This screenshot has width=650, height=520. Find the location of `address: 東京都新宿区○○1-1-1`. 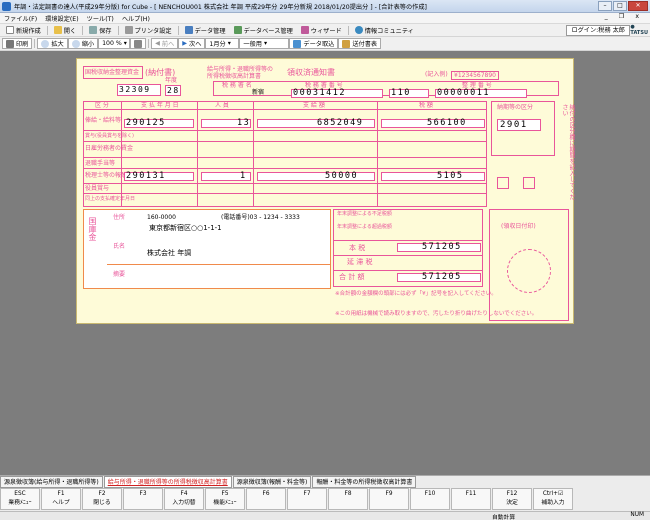

address: 東京都新宿区○○1-1-1 is located at coordinates (185, 228).